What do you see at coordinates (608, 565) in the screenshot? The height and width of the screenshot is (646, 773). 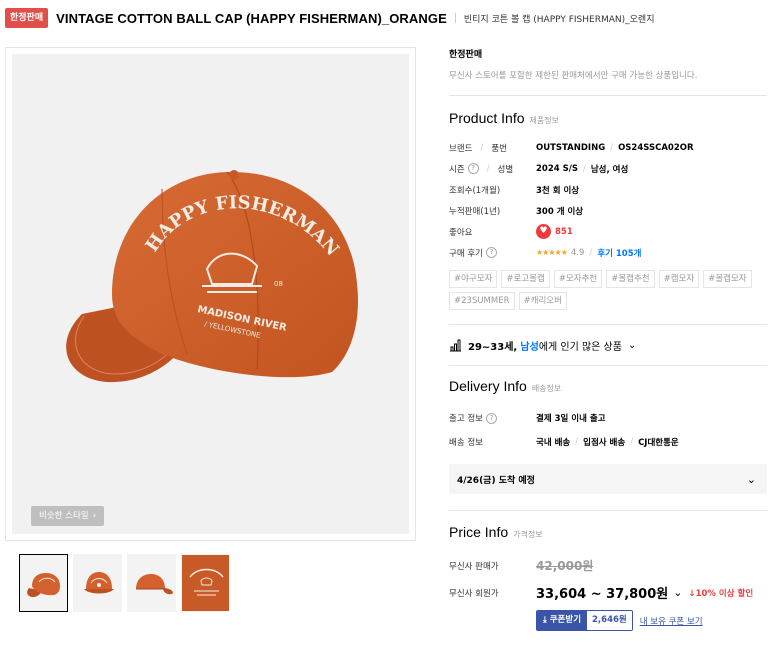 I see `sale-price-row: 무신사 판매가 42,000원` at bounding box center [608, 565].